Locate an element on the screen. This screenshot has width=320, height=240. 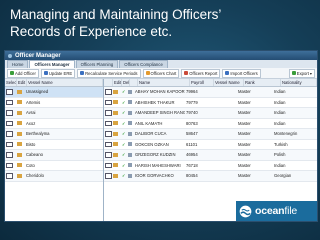
vessel-row: Berthealyma is located at coordinates (54, 134).